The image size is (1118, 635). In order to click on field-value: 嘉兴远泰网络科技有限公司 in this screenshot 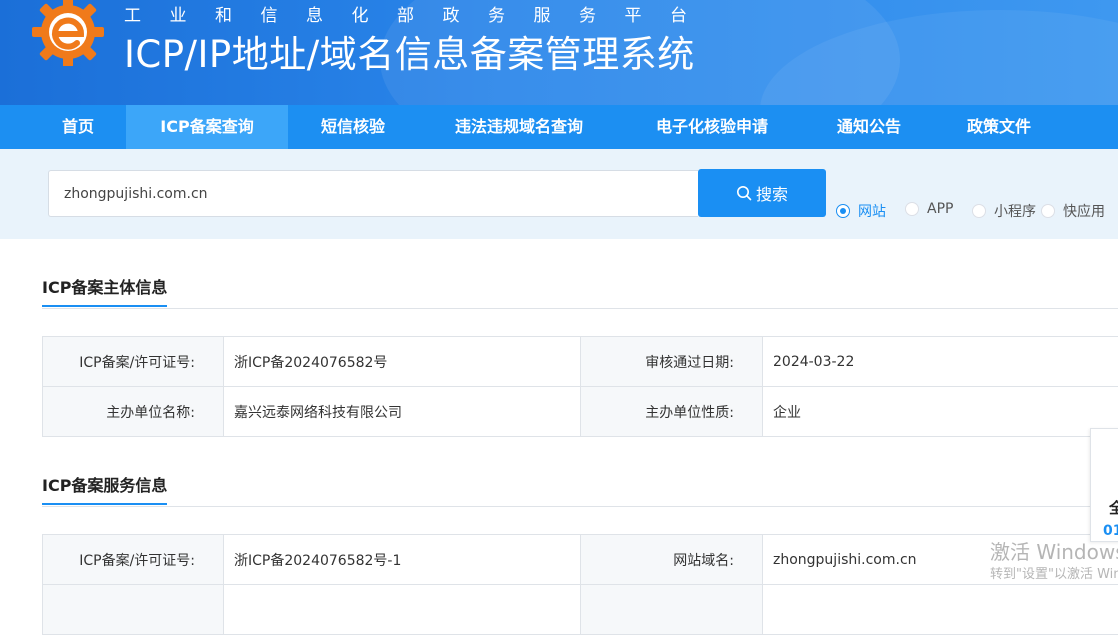, I will do `click(402, 412)`.